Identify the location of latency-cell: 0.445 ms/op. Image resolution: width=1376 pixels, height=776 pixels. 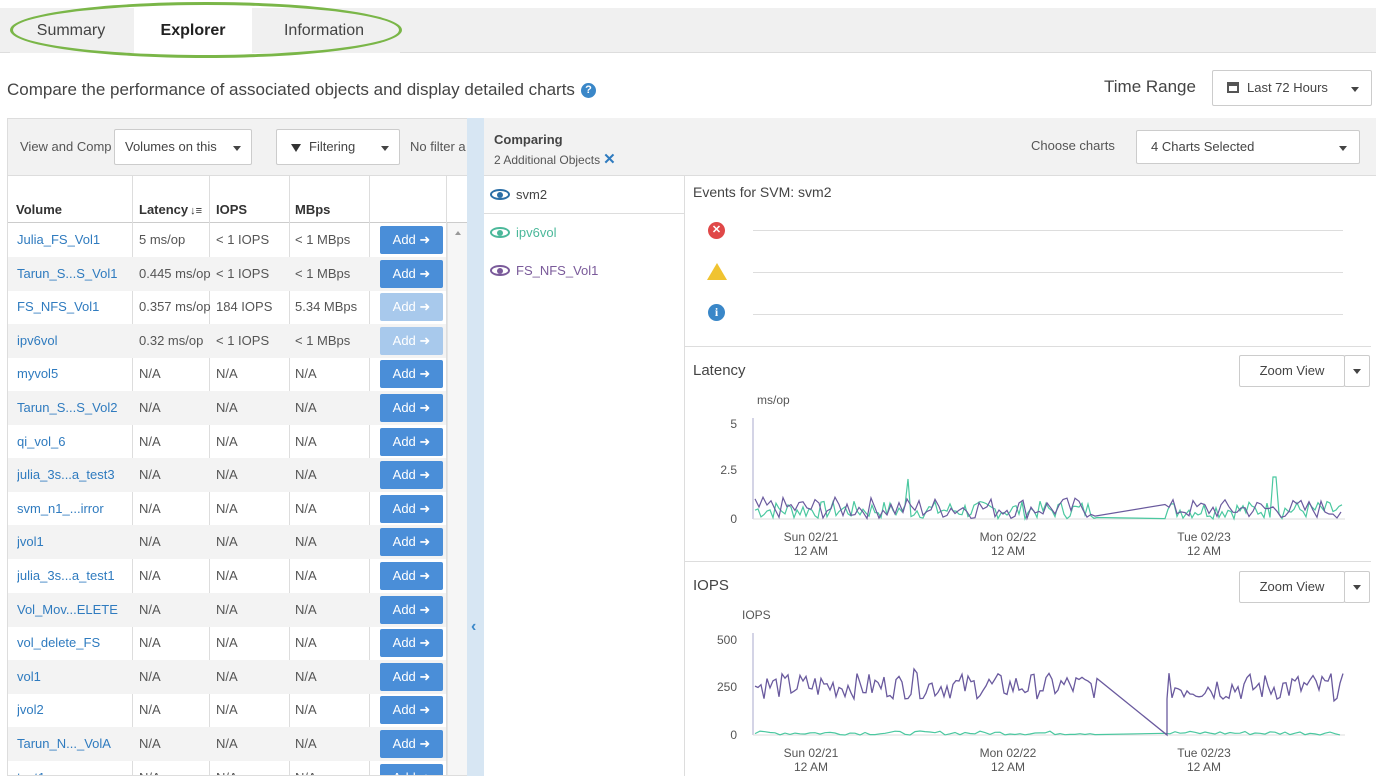
(175, 273).